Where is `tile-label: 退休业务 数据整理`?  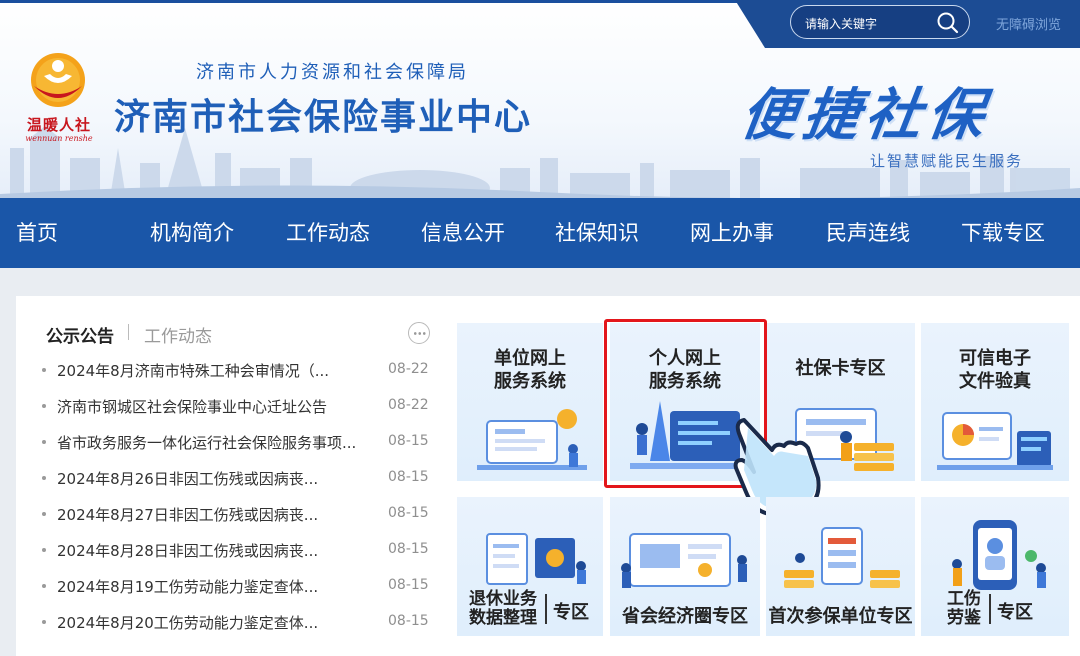 tile-label: 退休业务 数据整理 is located at coordinates (503, 608).